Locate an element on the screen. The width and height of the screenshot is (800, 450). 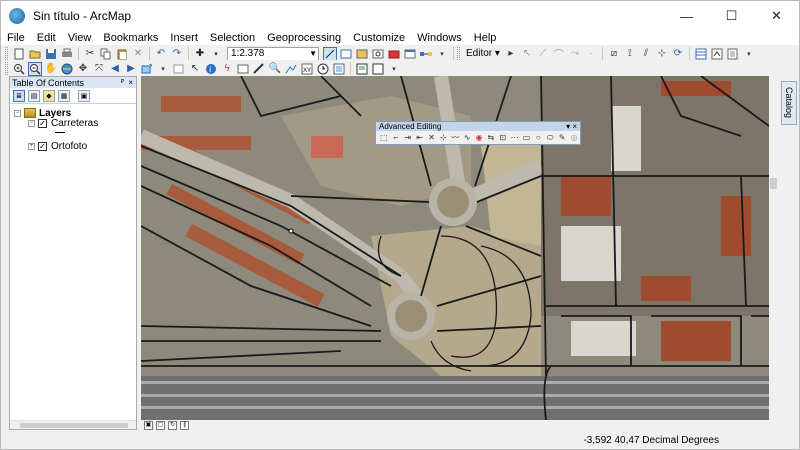
minimize-button: — is located at coordinates (686, 16).